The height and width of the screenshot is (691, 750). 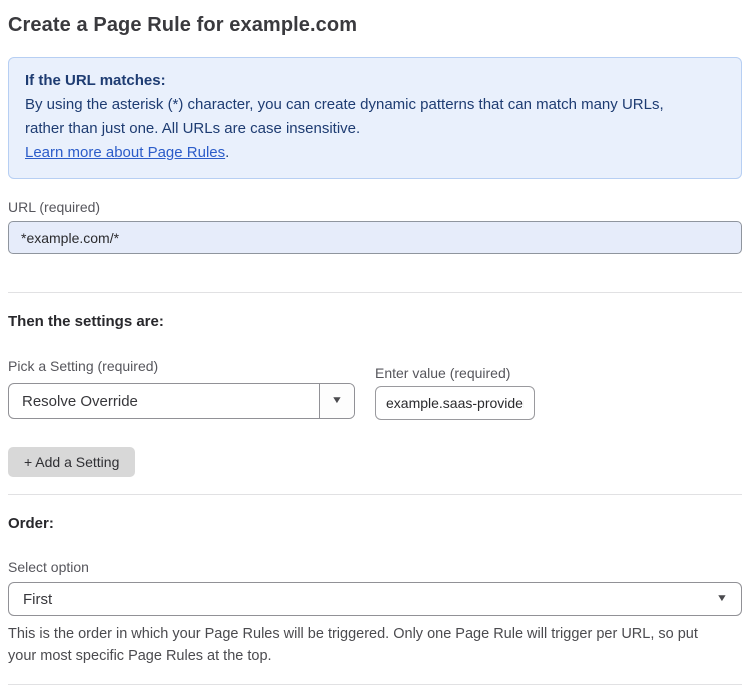 I want to click on info-box-heading: If the URL matches:, so click(x=95, y=80).